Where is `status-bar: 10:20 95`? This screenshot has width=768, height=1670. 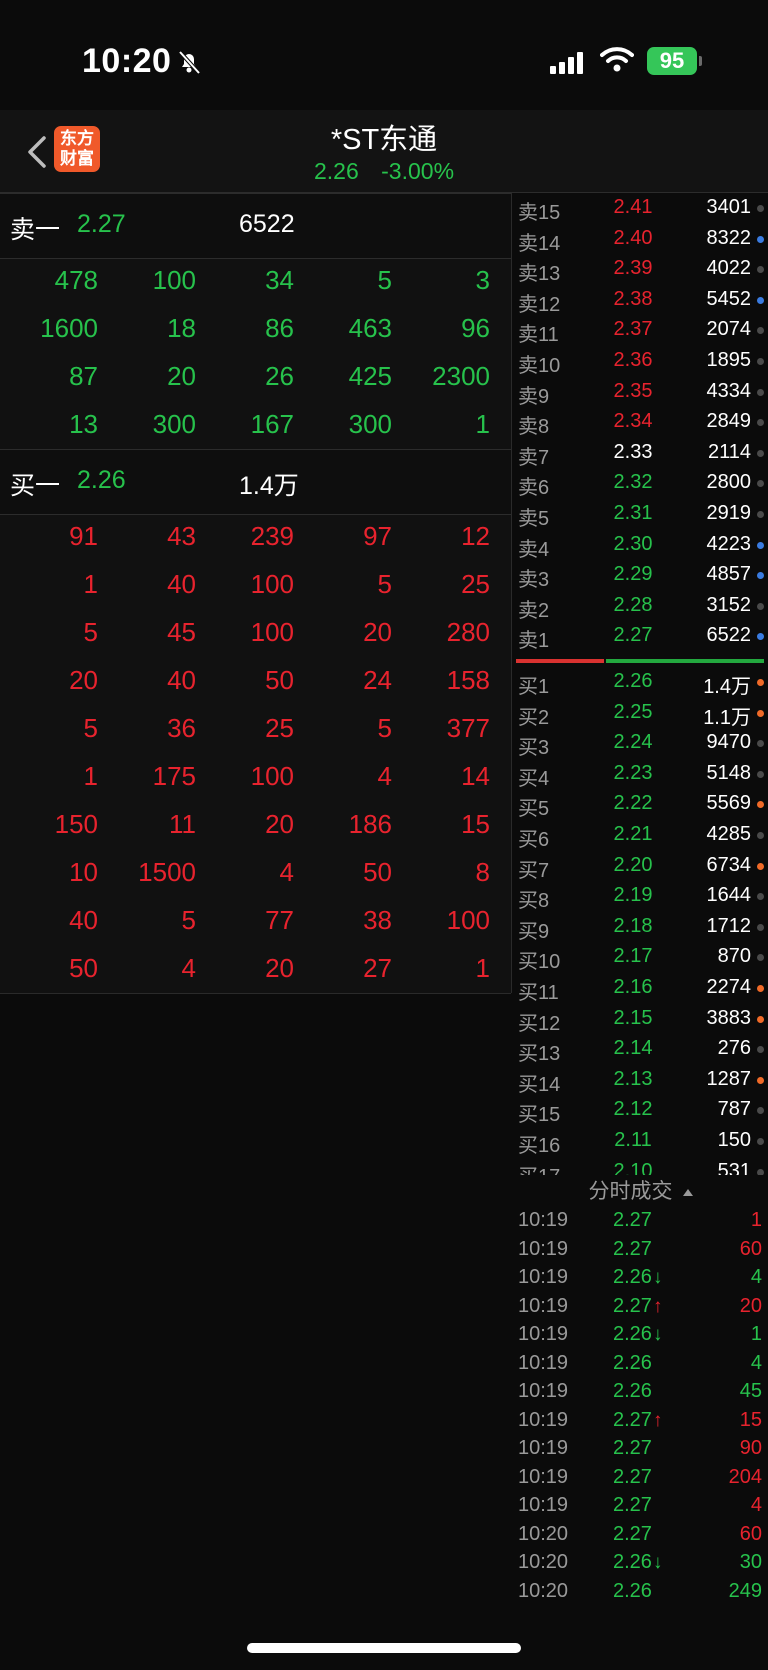 status-bar: 10:20 95 is located at coordinates (384, 55).